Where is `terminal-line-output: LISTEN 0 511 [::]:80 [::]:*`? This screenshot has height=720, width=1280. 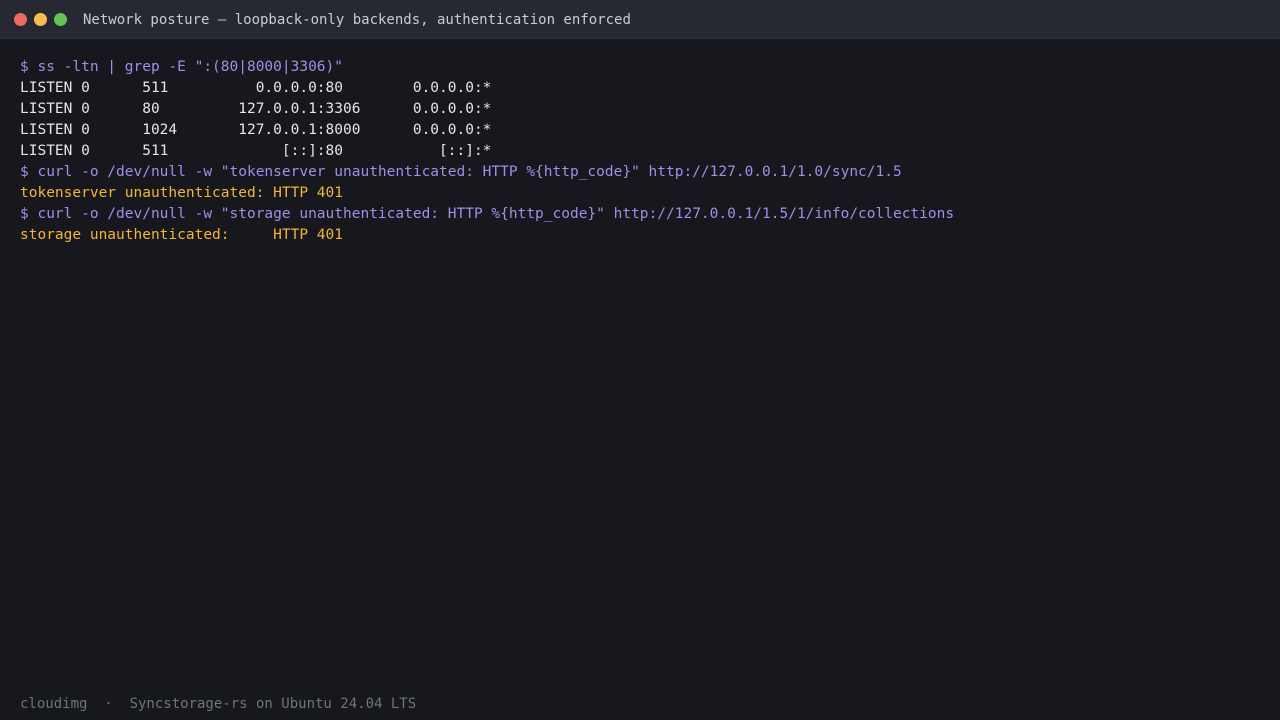
terminal-line-output: LISTEN 0 511 [::]:80 [::]:* is located at coordinates (256, 151).